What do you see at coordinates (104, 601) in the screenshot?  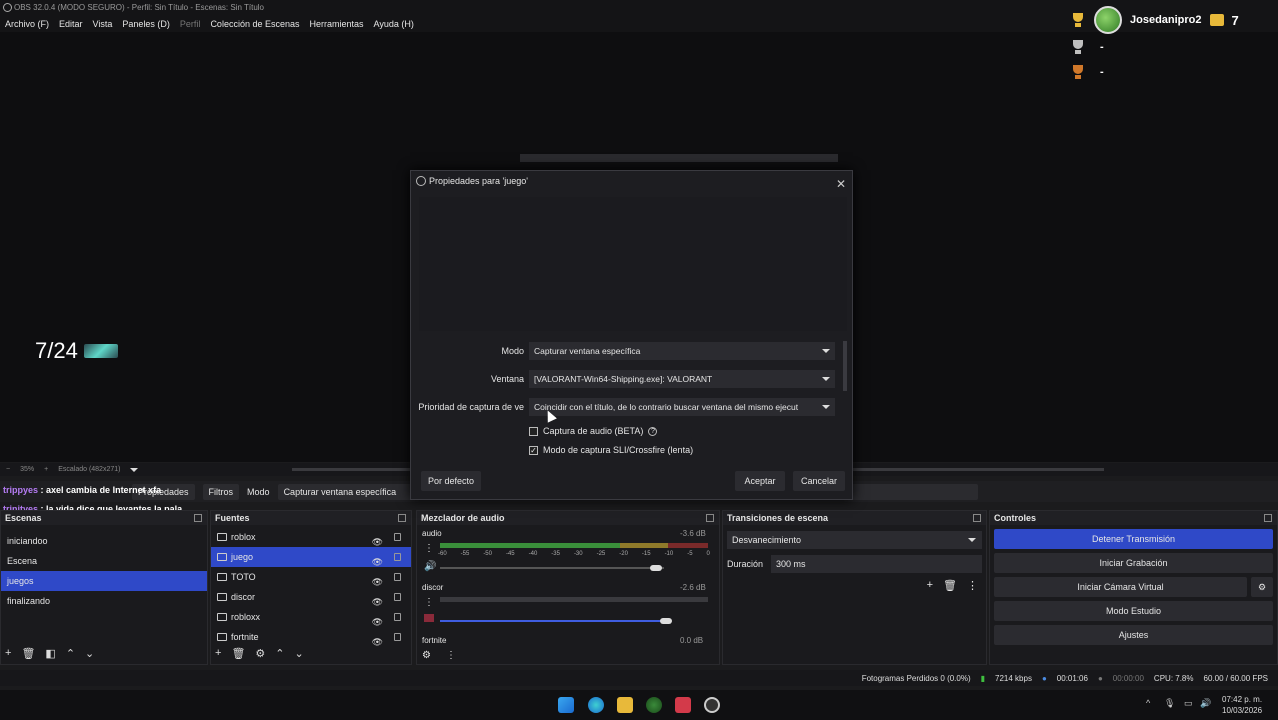 I see `scene-item: finalizando` at bounding box center [104, 601].